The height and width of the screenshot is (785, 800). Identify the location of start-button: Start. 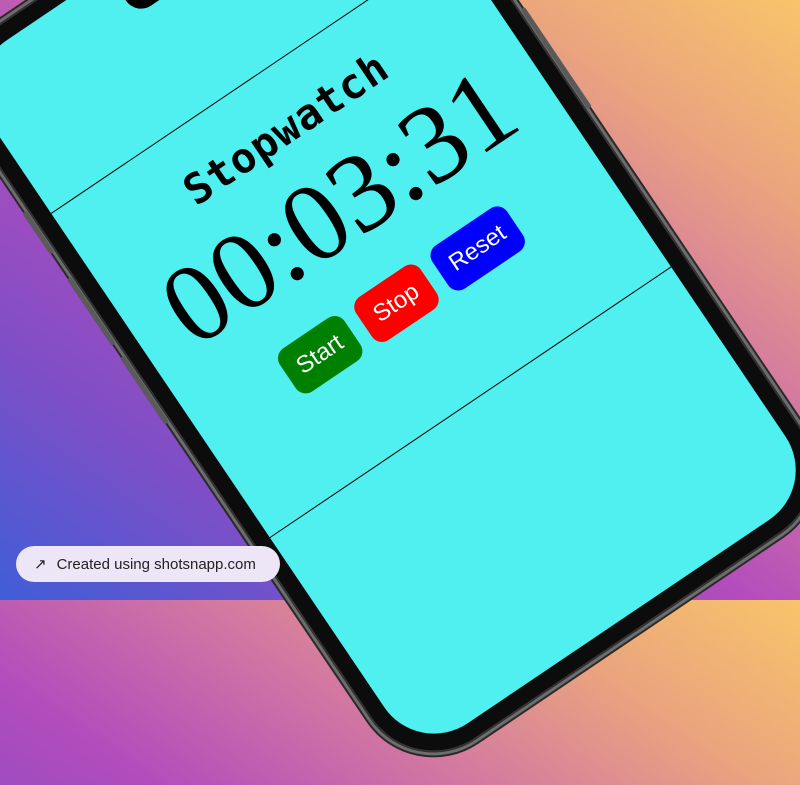
(320, 355).